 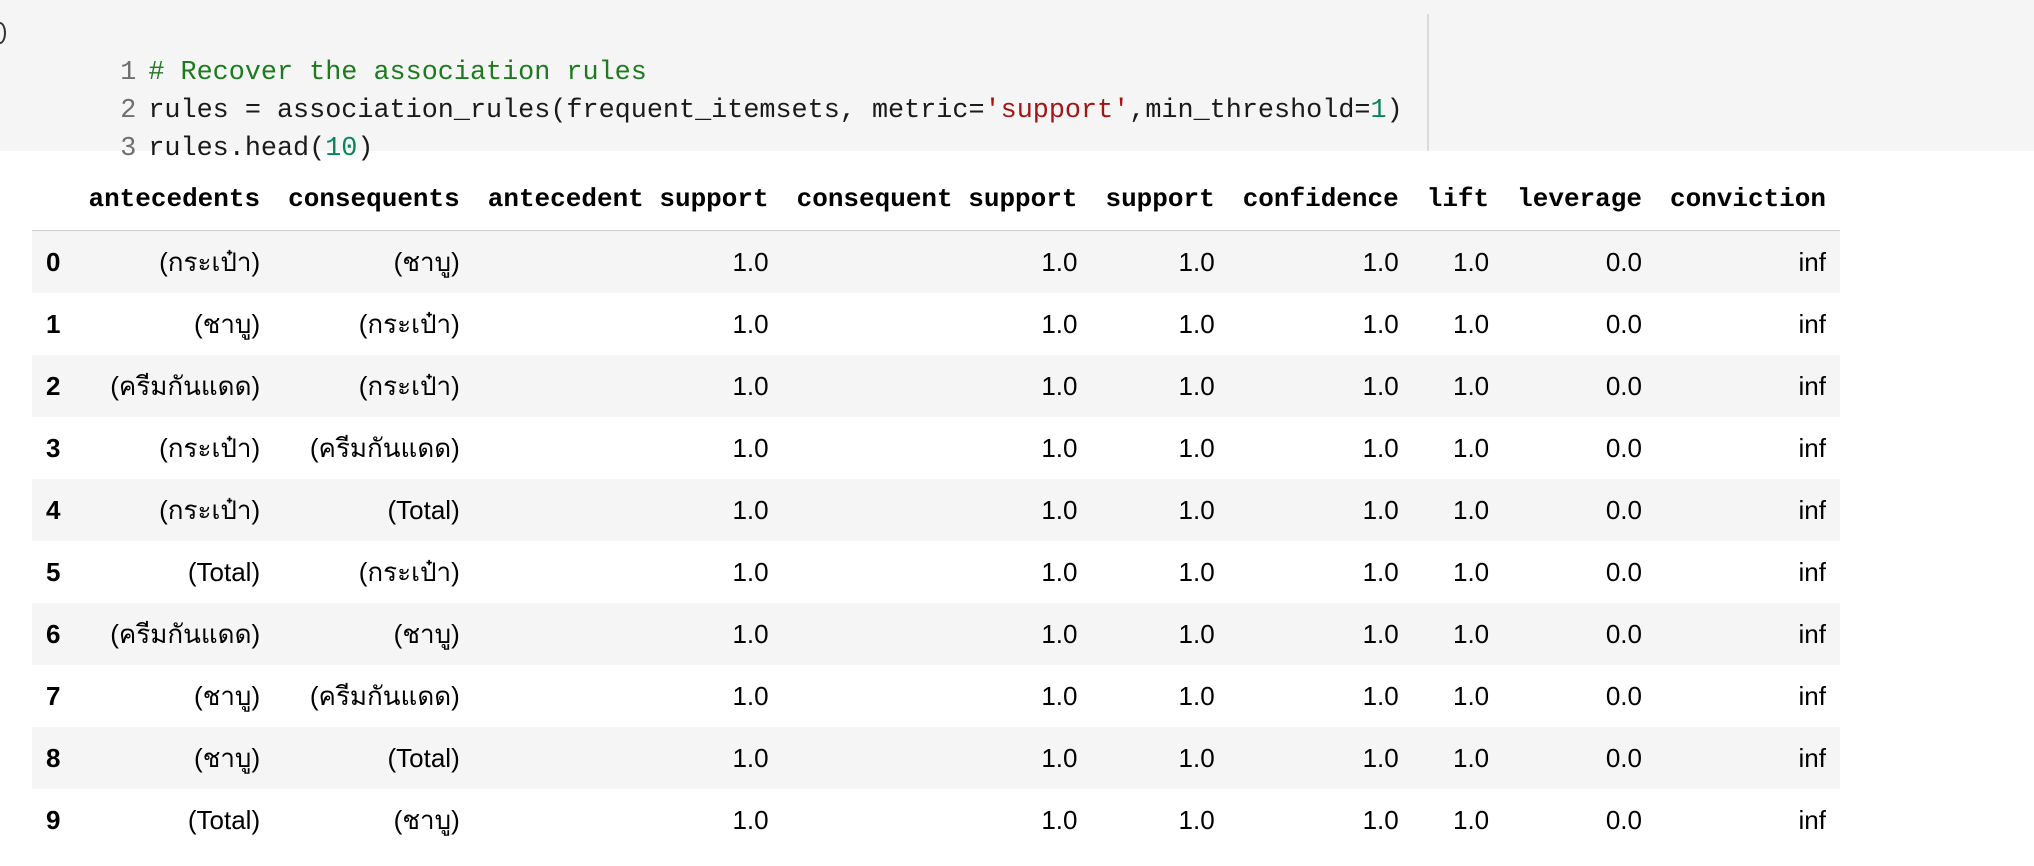 What do you see at coordinates (365, 149) in the screenshot?
I see `code-token: )` at bounding box center [365, 149].